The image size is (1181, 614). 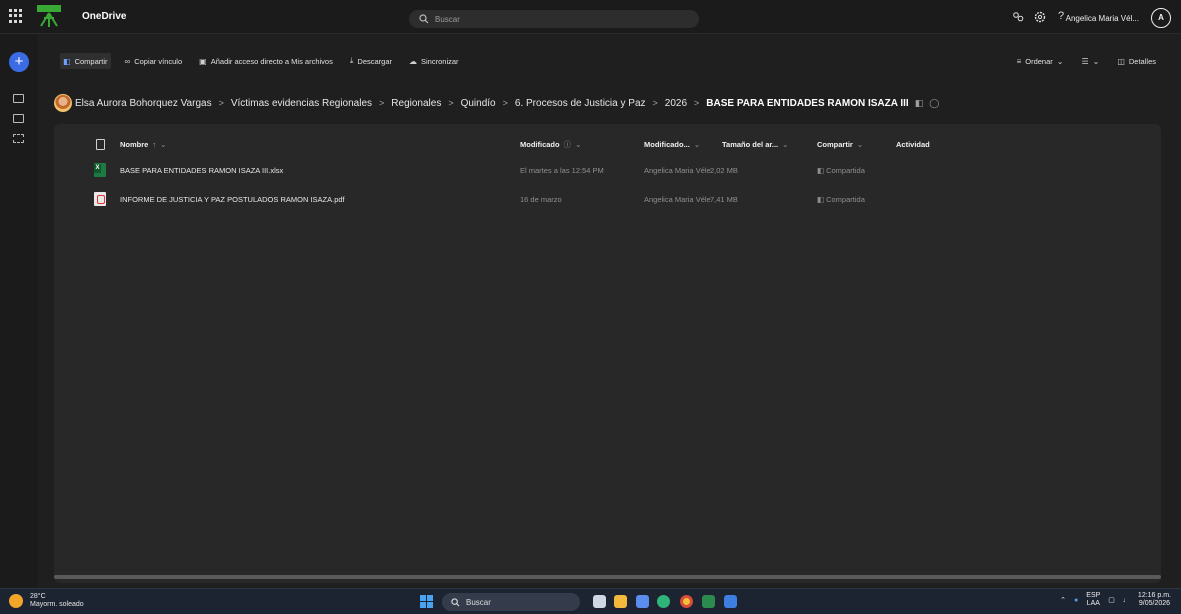 What do you see at coordinates (416, 103) in the screenshot?
I see `breadcrumb-item: Regionales` at bounding box center [416, 103].